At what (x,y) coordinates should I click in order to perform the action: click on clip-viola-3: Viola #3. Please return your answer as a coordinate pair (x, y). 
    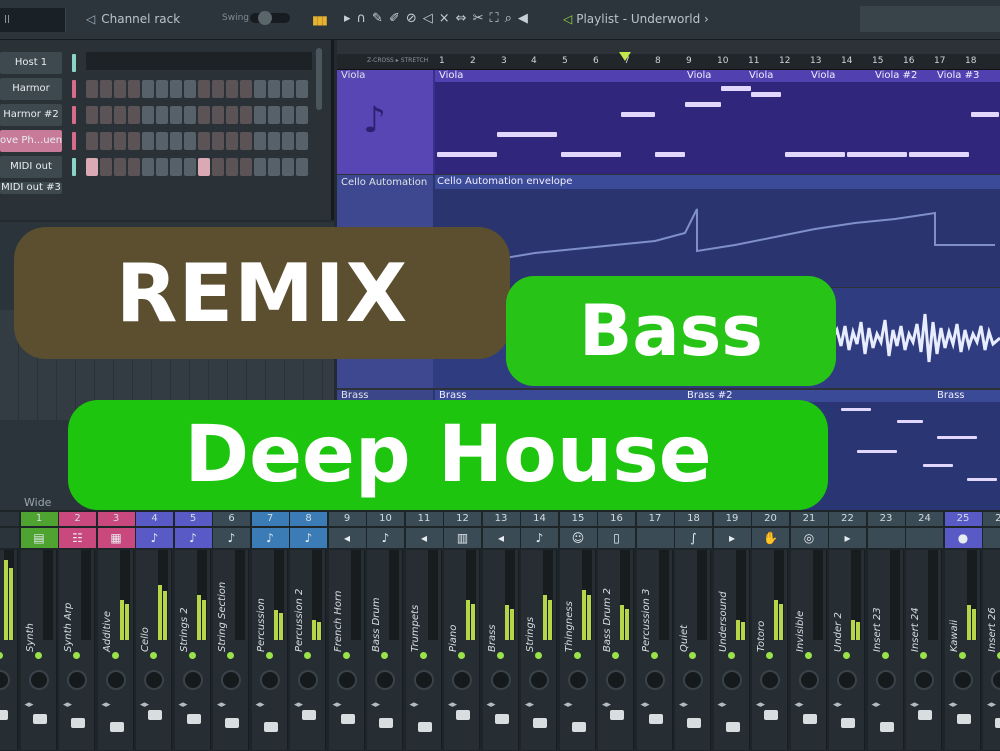
    Looking at the image, I should click on (958, 75).